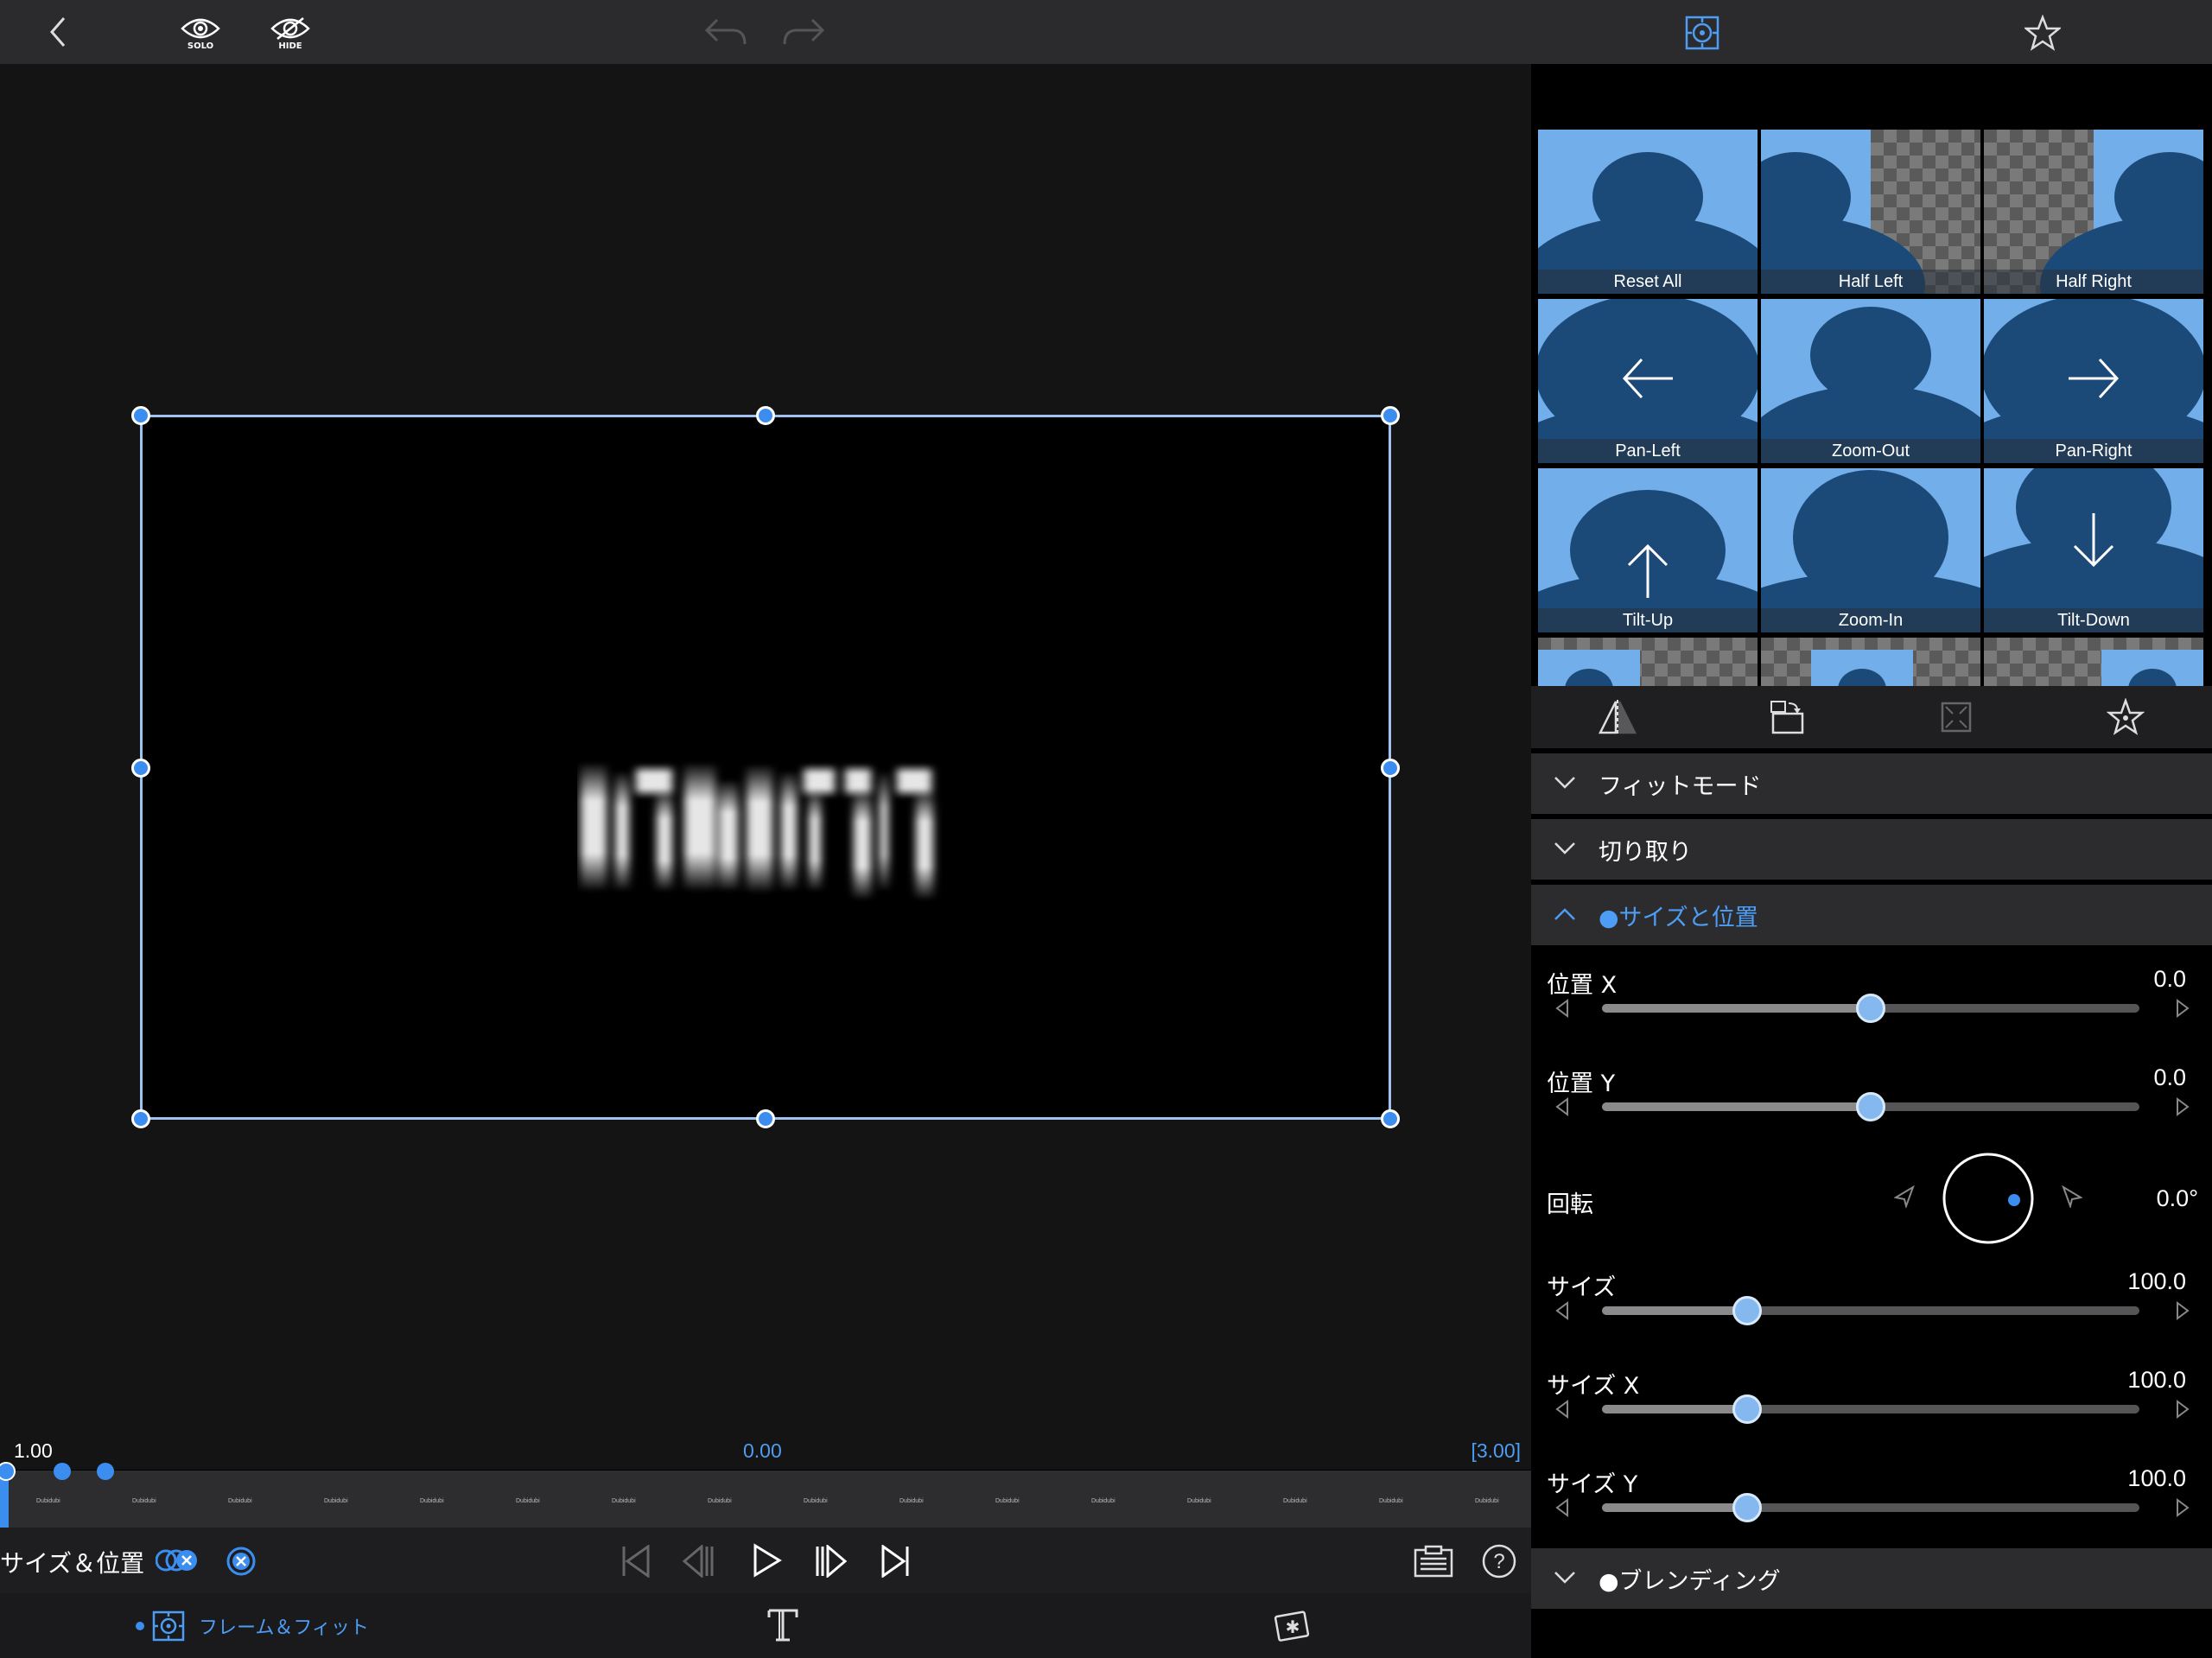 This screenshot has width=2212, height=1658. I want to click on flip-button, so click(1618, 718).